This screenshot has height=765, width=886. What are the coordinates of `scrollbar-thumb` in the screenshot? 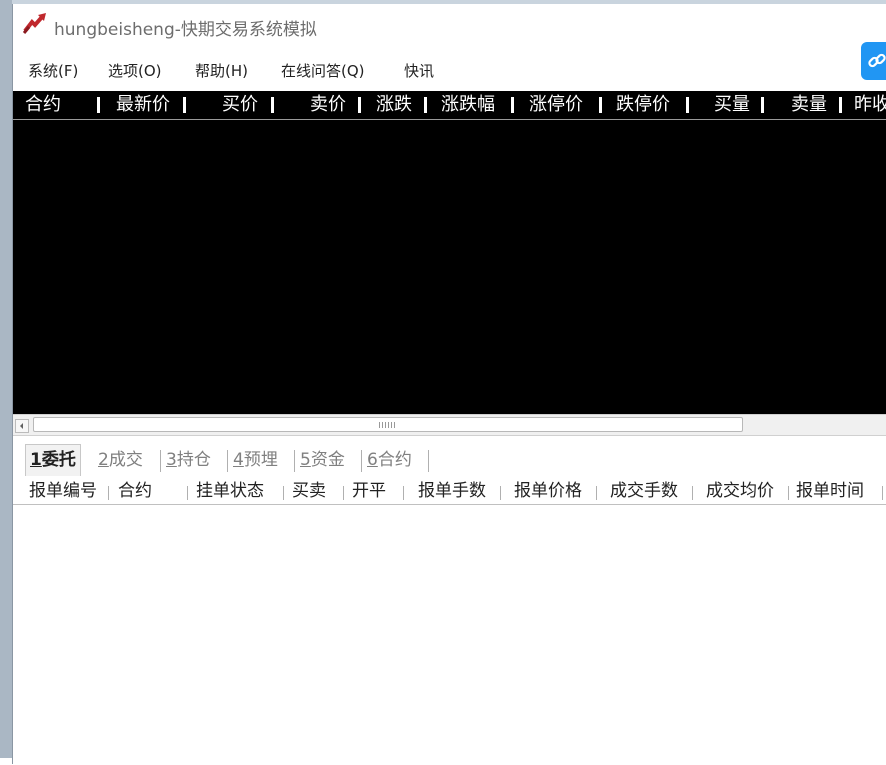 It's located at (388, 424).